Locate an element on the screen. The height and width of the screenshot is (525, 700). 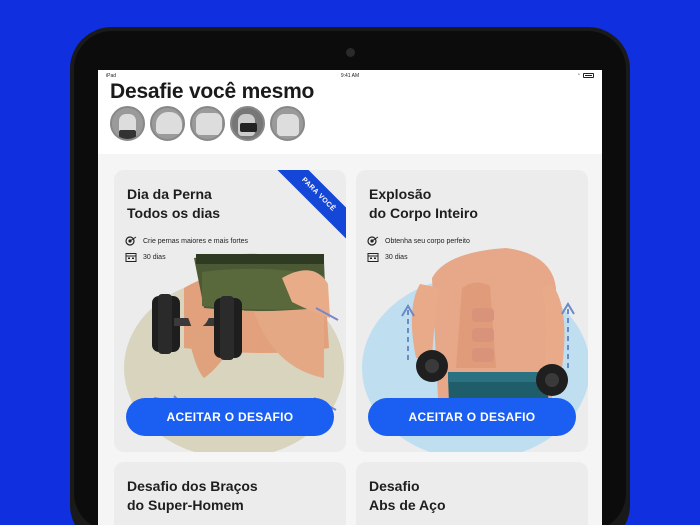
goal-row: Crie pernas maiores e mais fortes is located at coordinates (186, 241).